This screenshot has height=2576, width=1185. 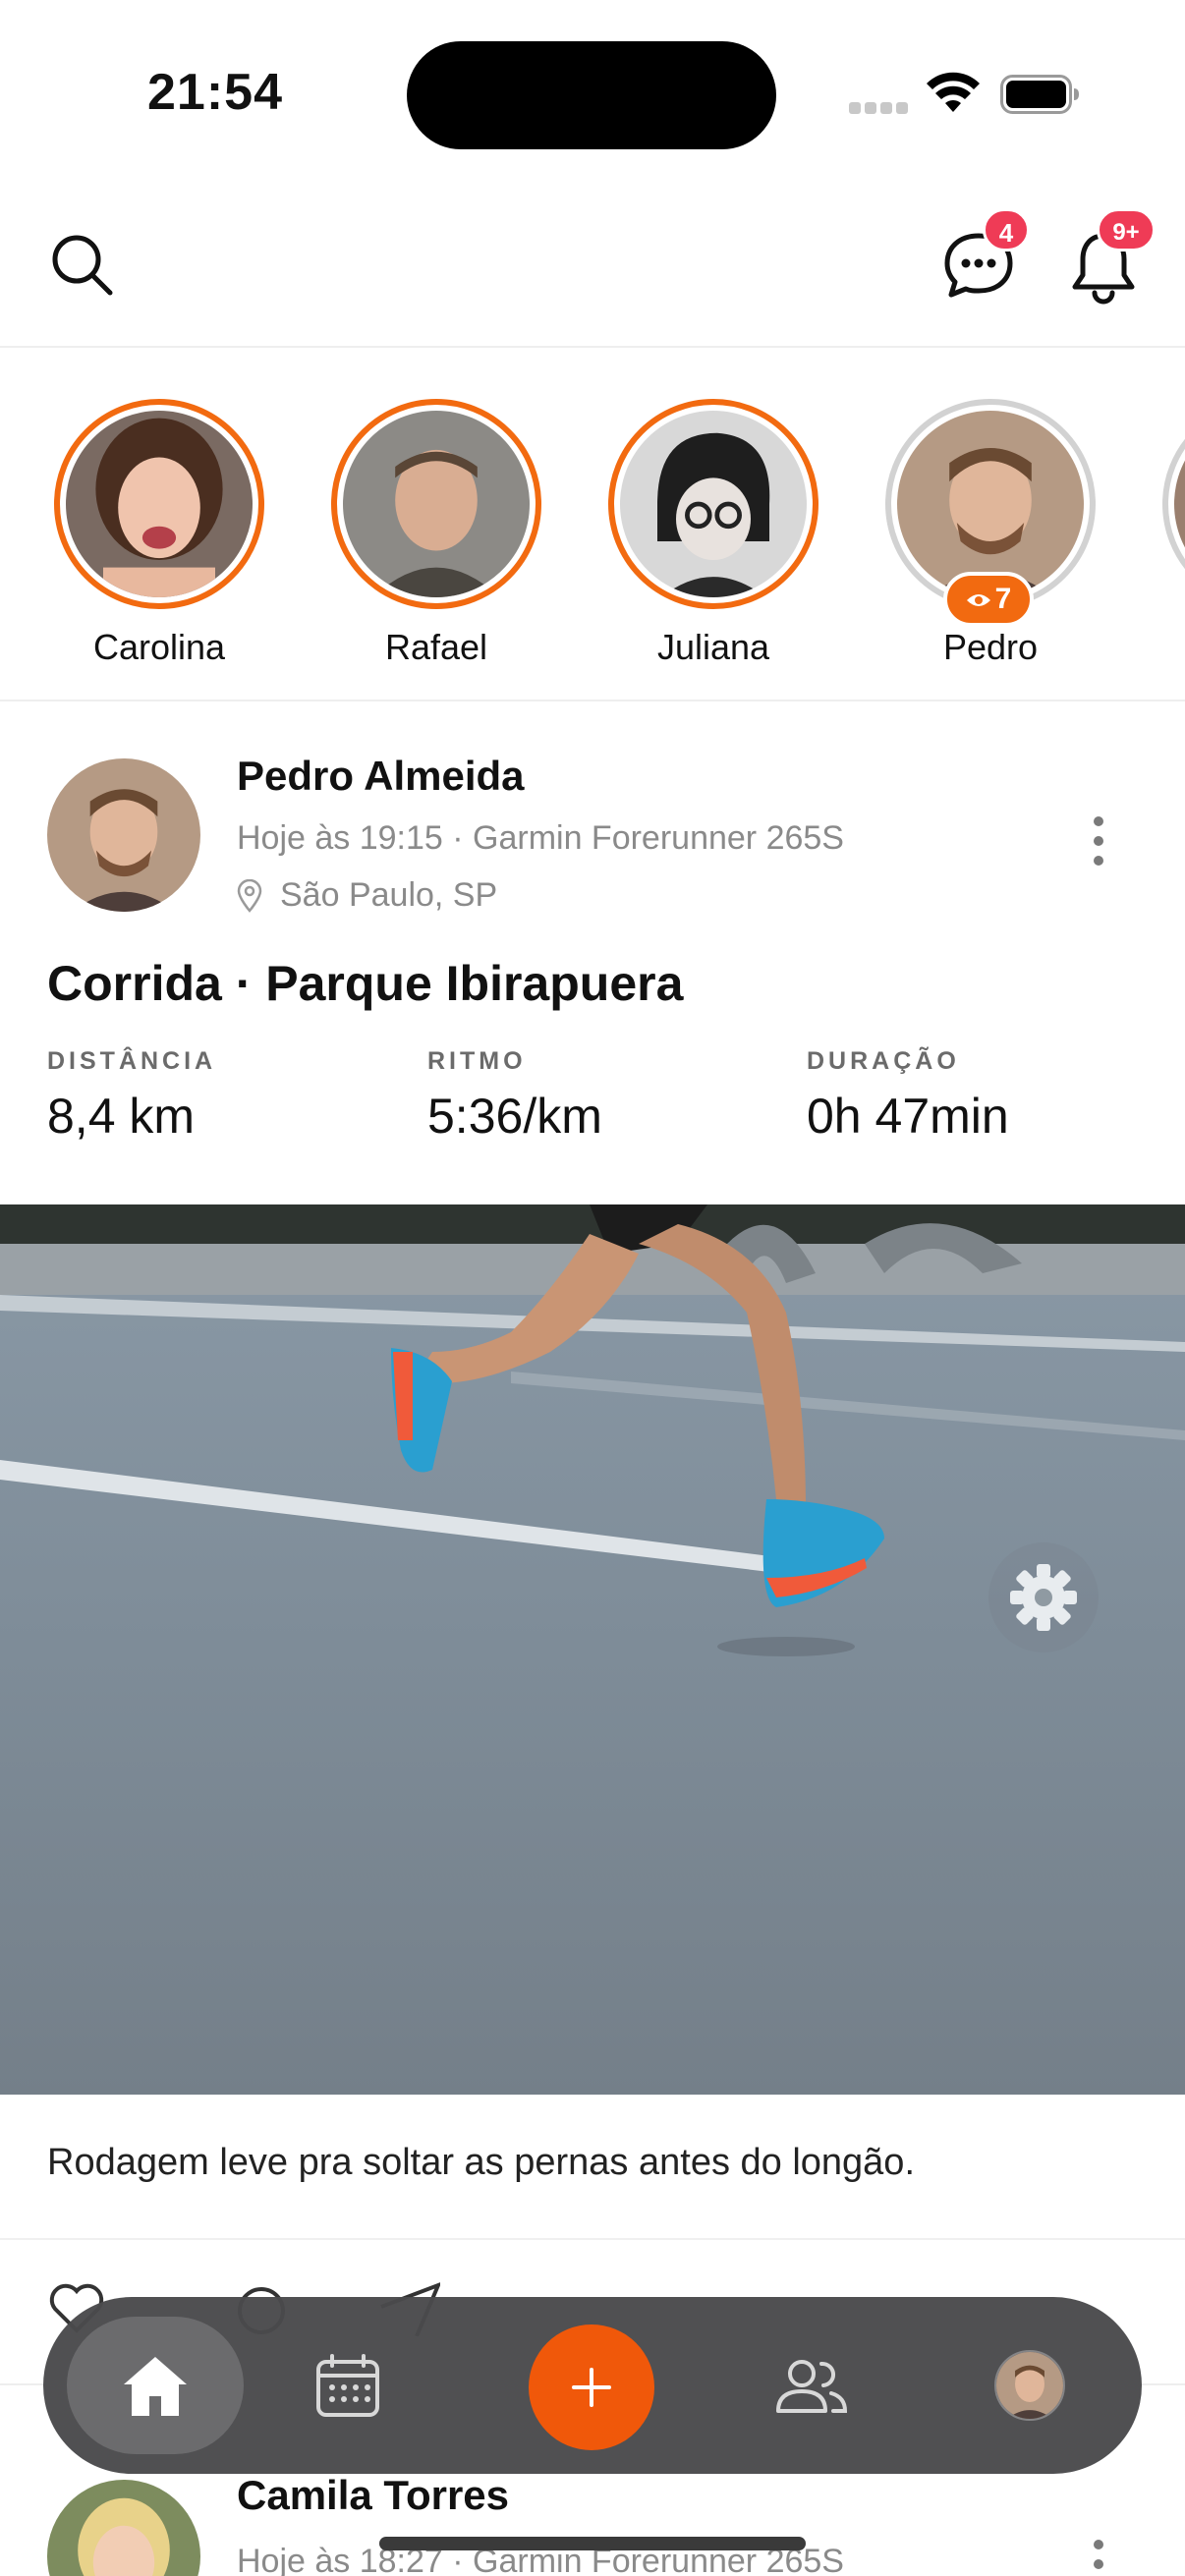 I want to click on stat-duration: DURAÇÃO 0h 47min, so click(x=908, y=1096).